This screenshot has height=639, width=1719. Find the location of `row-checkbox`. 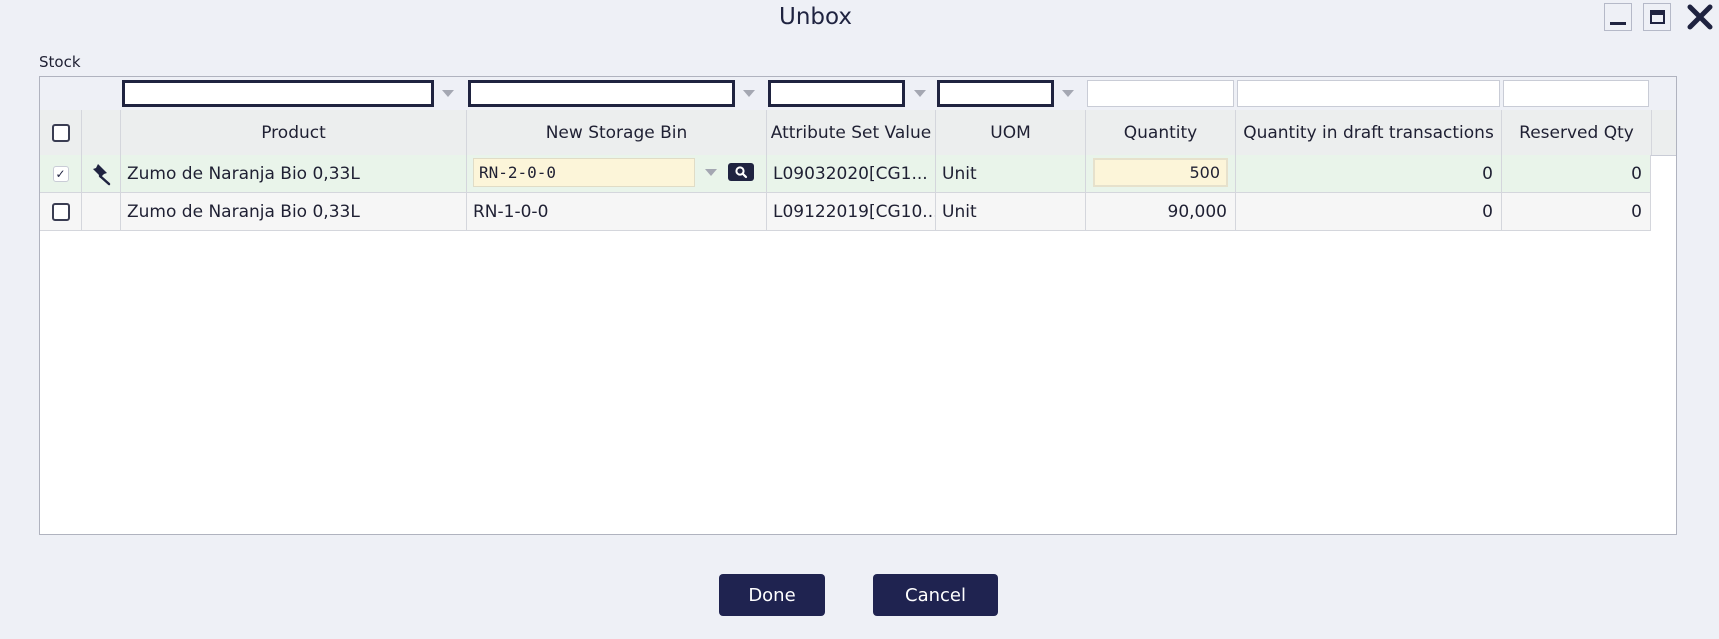

row-checkbox is located at coordinates (60, 211).